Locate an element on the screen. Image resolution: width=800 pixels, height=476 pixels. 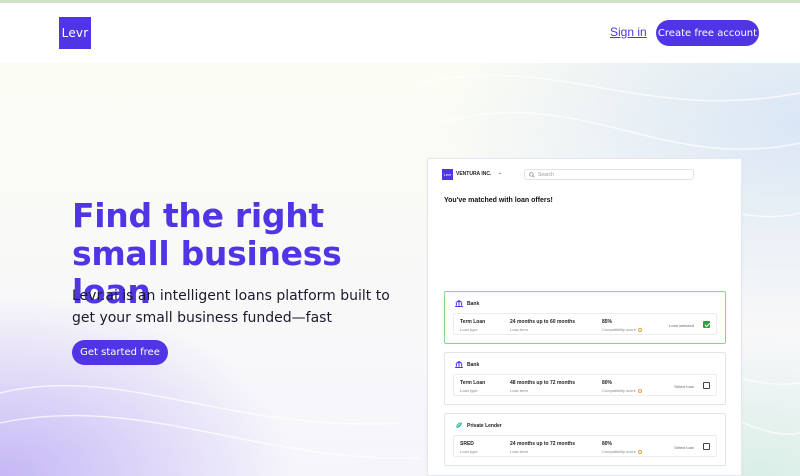
loan-type-cell: SRED Loan type is located at coordinates (469, 447).